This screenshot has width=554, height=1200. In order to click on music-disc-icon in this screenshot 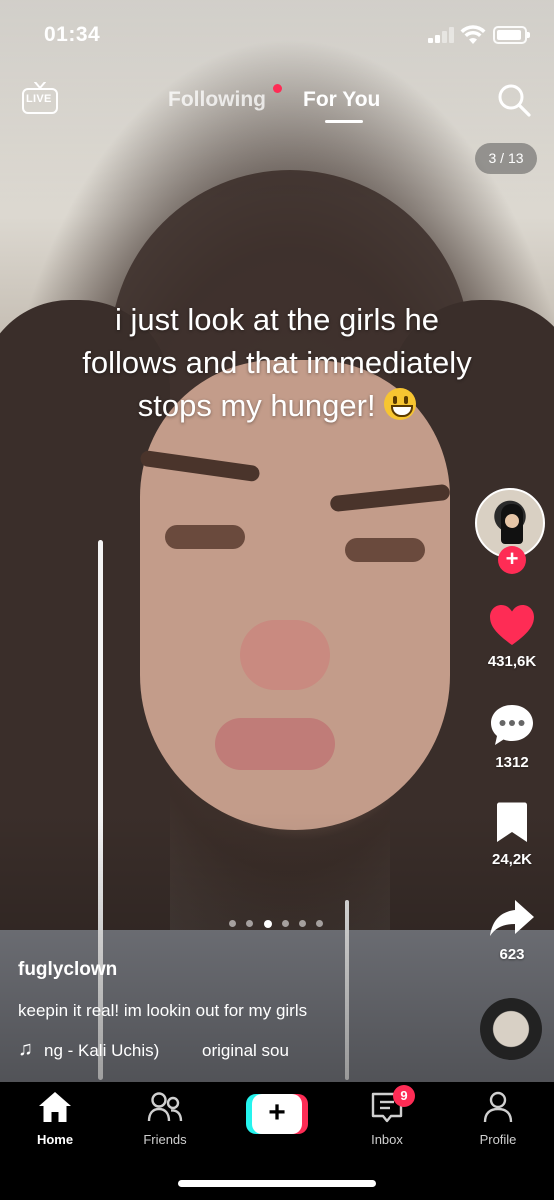, I will do `click(511, 1029)`.